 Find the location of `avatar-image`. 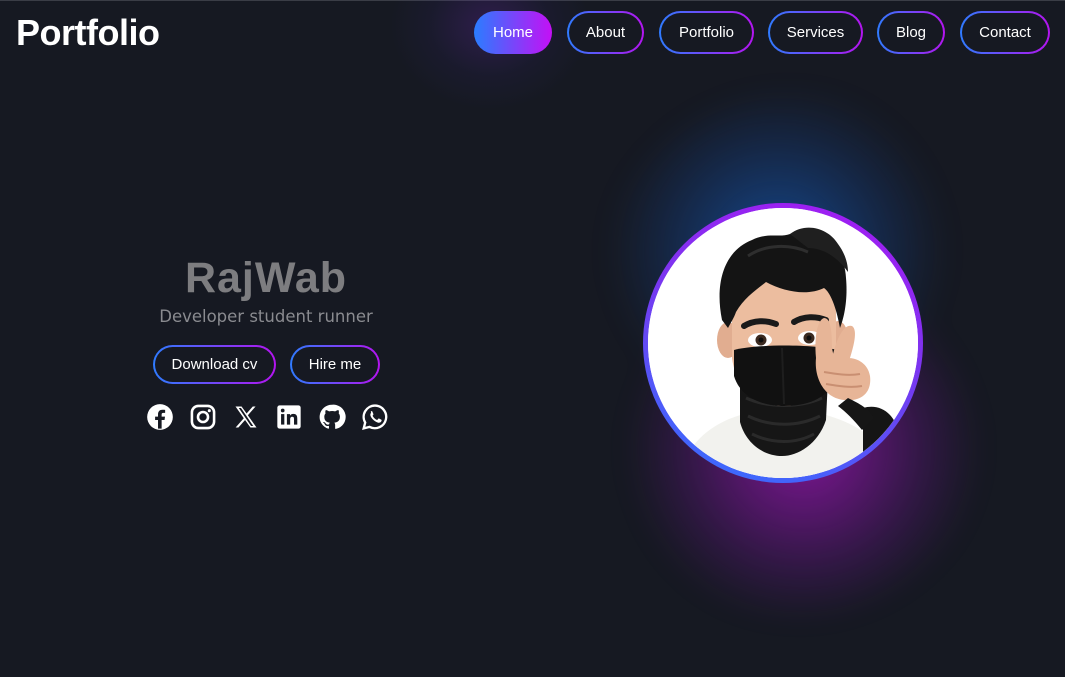

avatar-image is located at coordinates (783, 343).